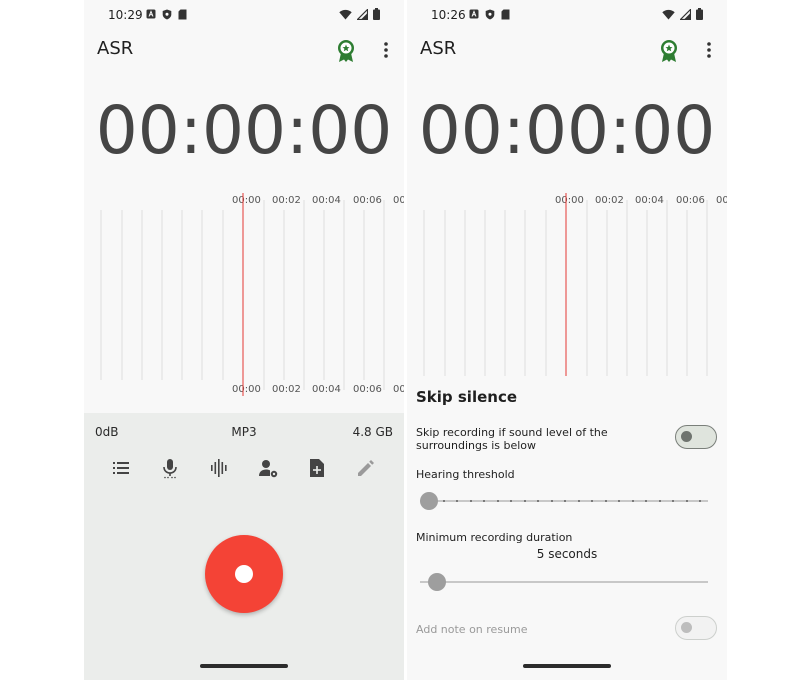 Image resolution: width=800 pixels, height=680 pixels. I want to click on status-bar: 10:29, so click(244, 15).